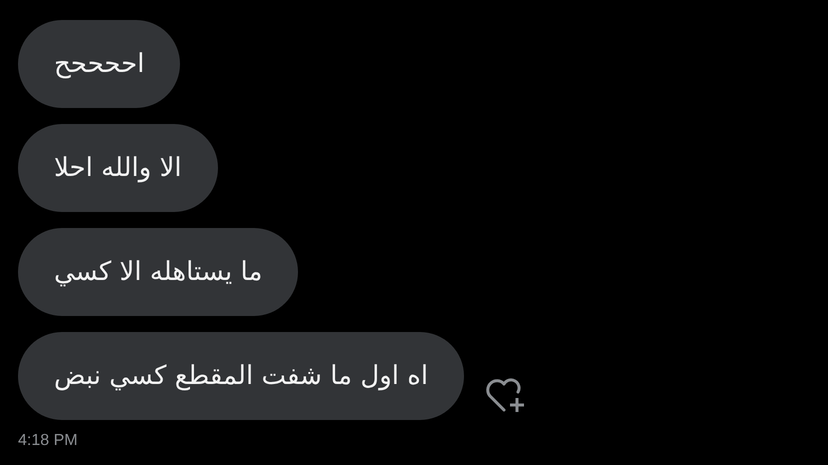 The width and height of the screenshot is (828, 465). What do you see at coordinates (118, 168) in the screenshot?
I see `message-bubble: الا والله احلا` at bounding box center [118, 168].